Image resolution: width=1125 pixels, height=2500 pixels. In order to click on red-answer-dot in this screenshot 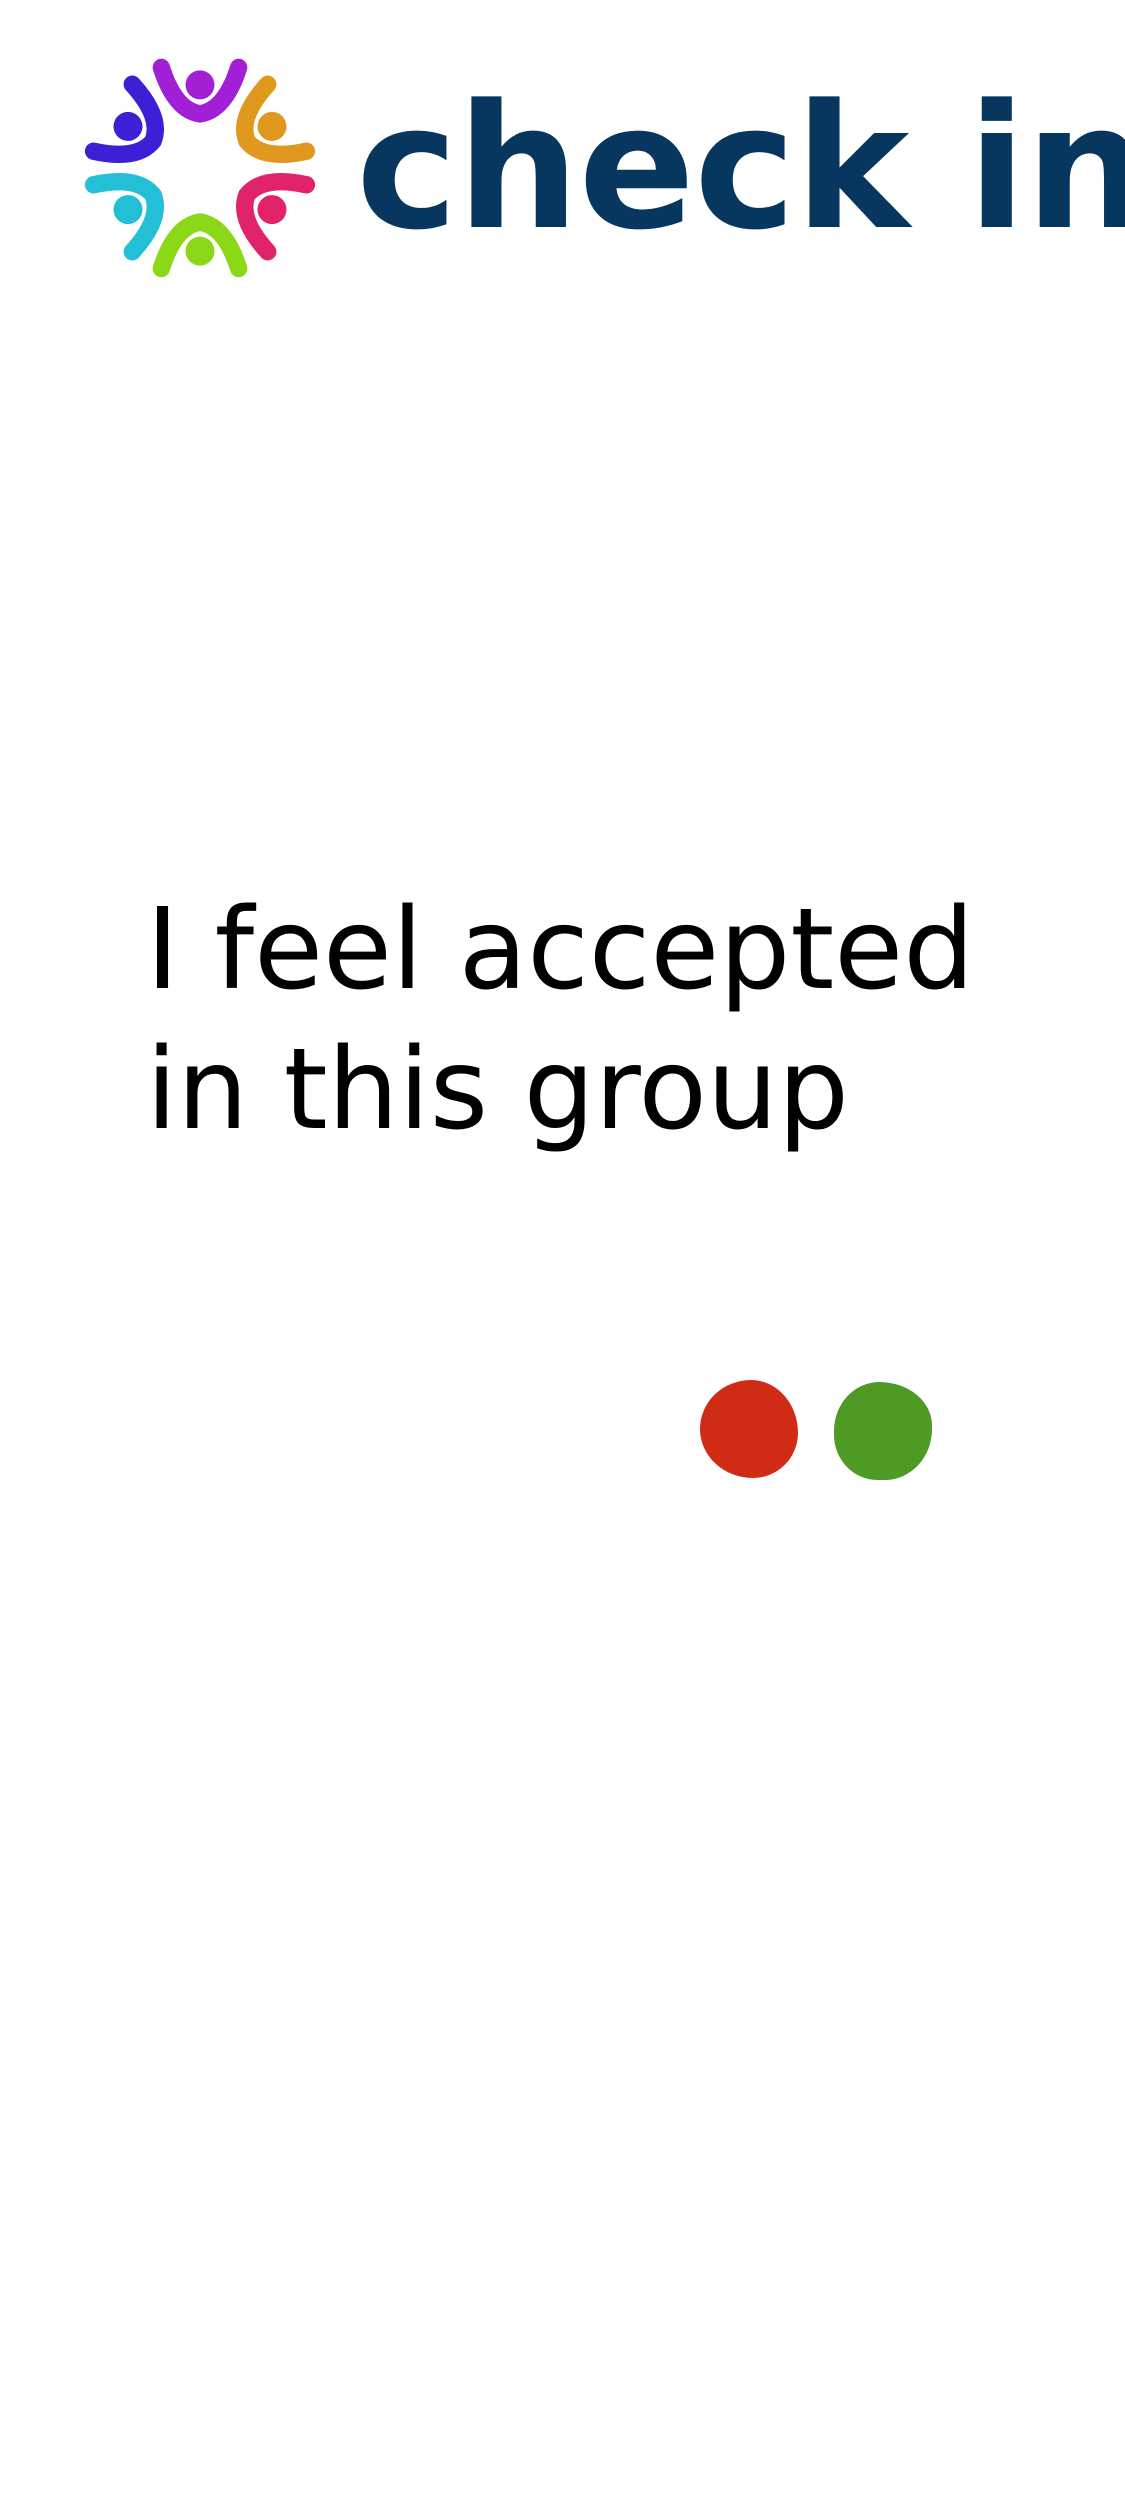, I will do `click(749, 1429)`.